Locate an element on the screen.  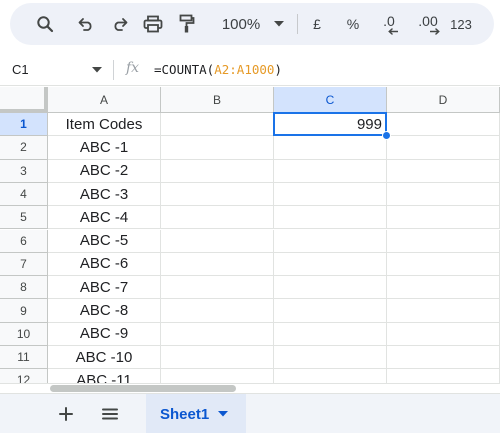
redo-icon is located at coordinates (121, 24).